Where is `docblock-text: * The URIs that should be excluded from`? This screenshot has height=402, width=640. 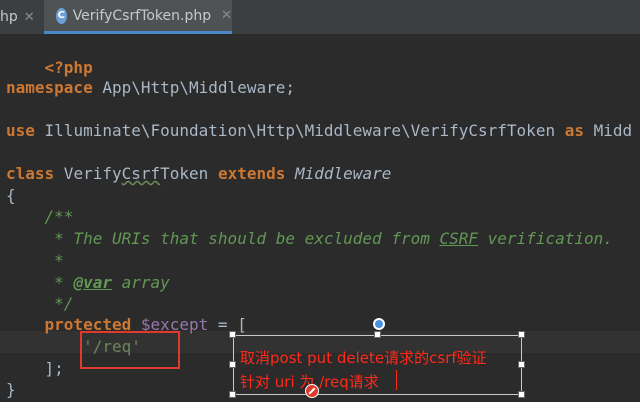
docblock-text: * The URIs that should be excluded from is located at coordinates (223, 238).